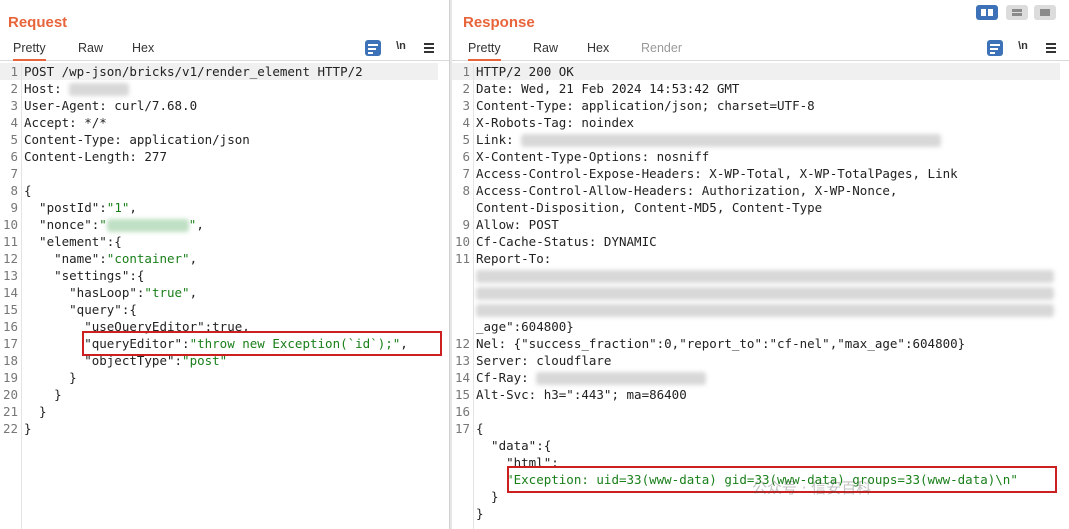 Image resolution: width=1069 pixels, height=529 pixels. I want to click on line-number: 19, so click(10, 377).